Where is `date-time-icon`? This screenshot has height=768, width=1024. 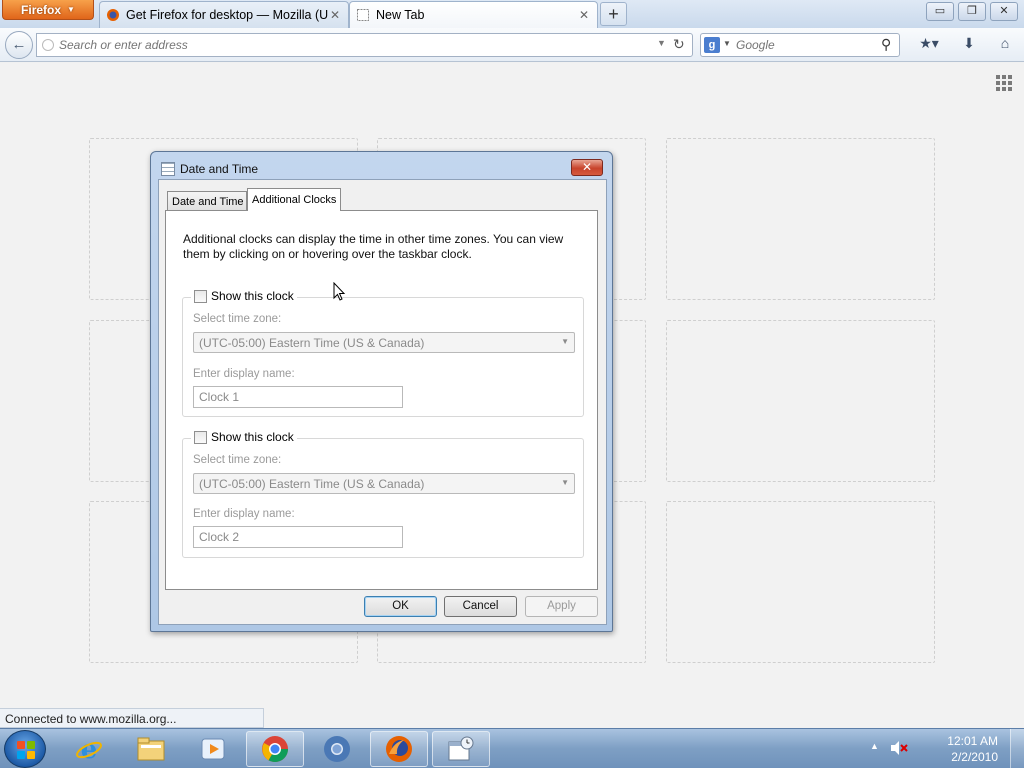
date-time-icon is located at coordinates (461, 748).